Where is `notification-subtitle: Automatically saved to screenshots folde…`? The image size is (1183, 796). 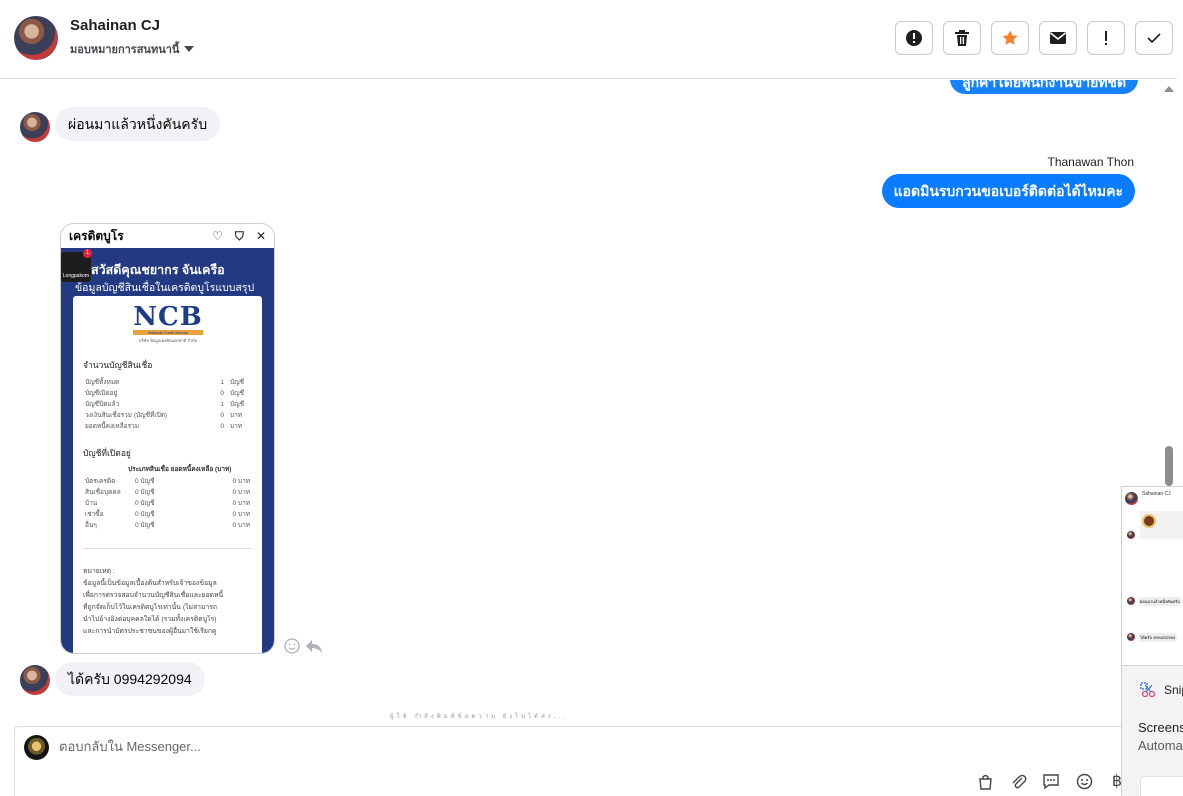 notification-subtitle: Automatically saved to screenshots folde… is located at coordinates (1160, 745).